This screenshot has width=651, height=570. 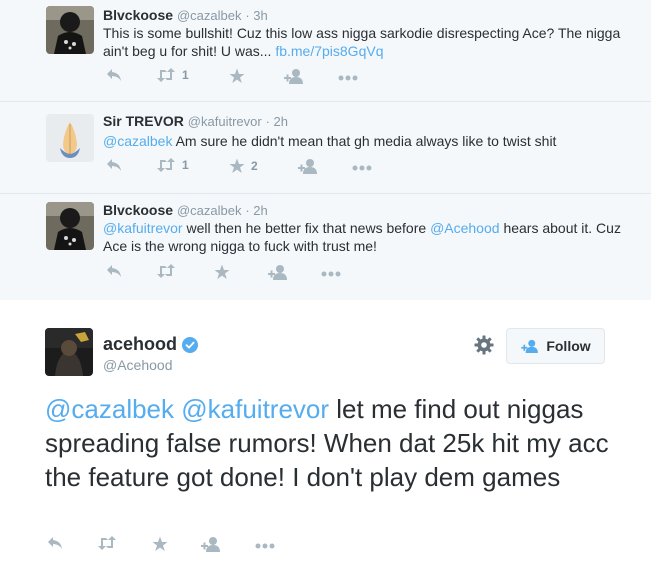 I want to click on tweet-header: Sir TREVOR @kafuitrevor · 2h, so click(x=195, y=121).